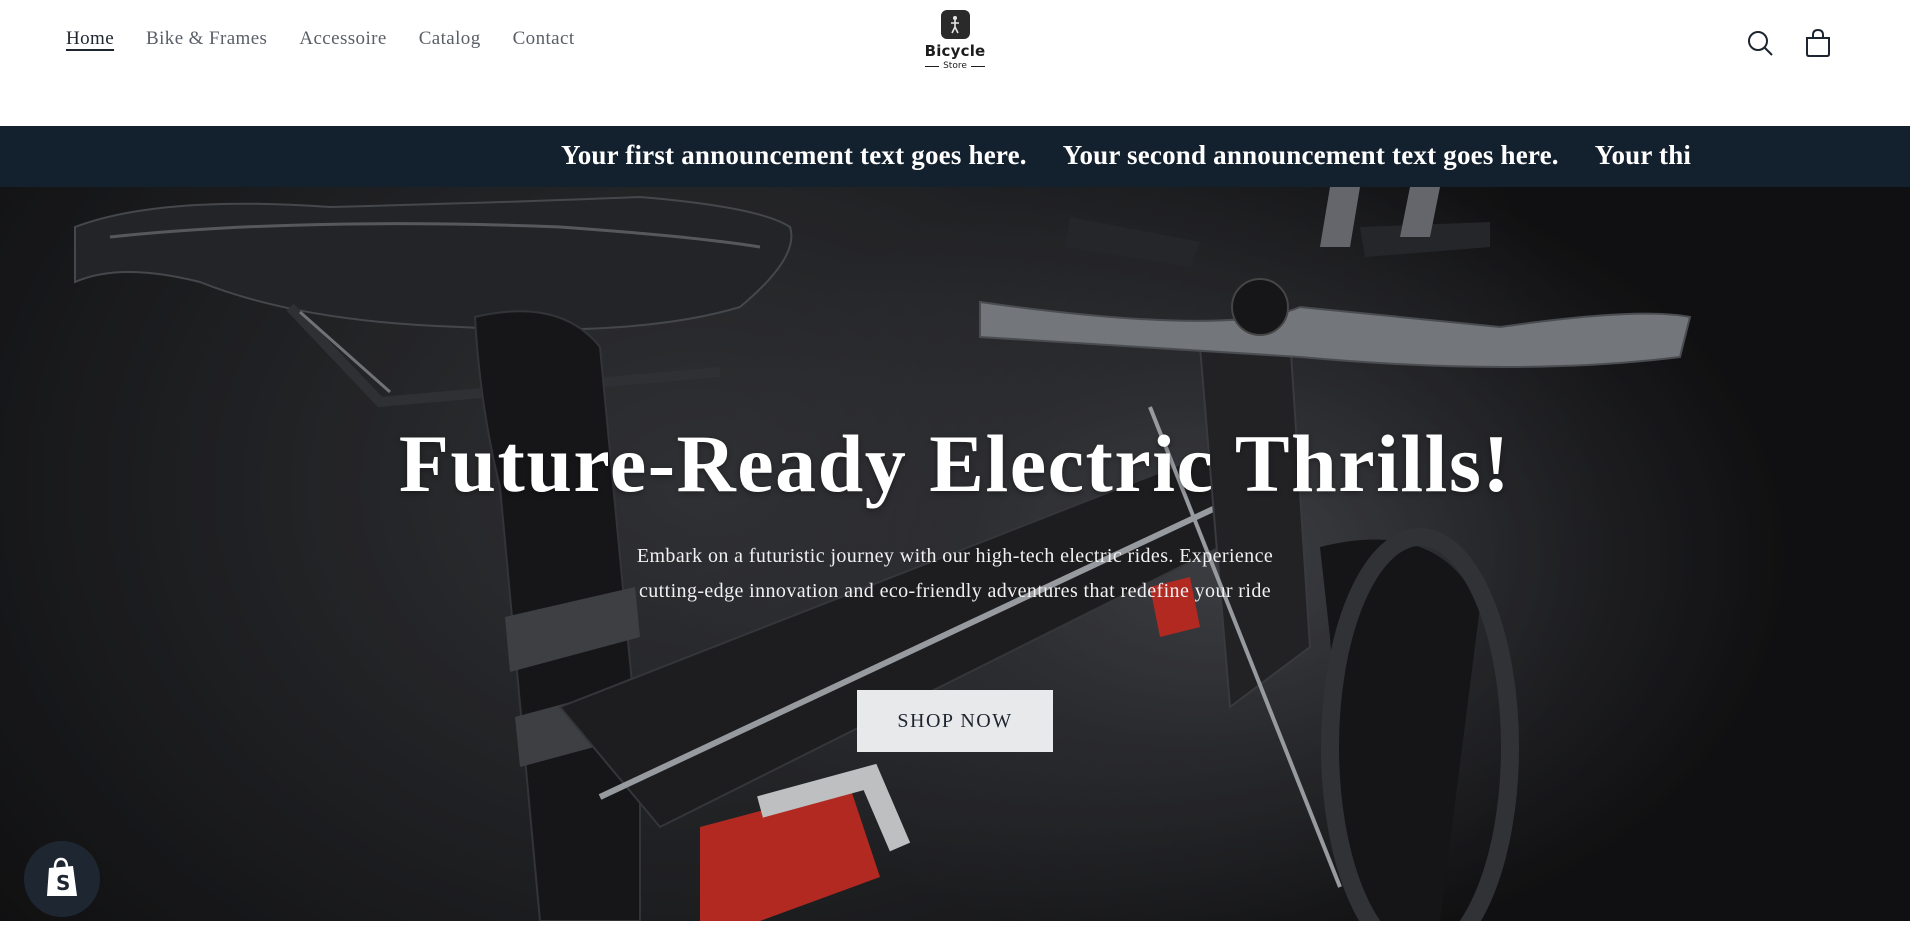 This screenshot has width=1910, height=940. I want to click on nav-catalog: Catalog, so click(450, 39).